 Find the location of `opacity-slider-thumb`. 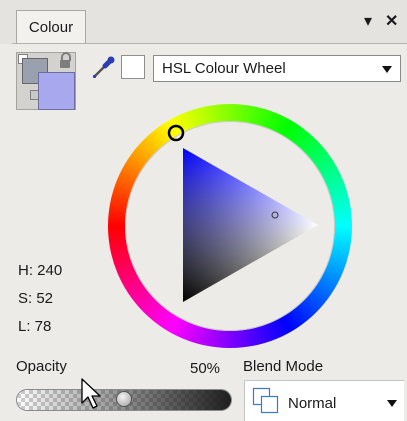

opacity-slider-thumb is located at coordinates (124, 399).